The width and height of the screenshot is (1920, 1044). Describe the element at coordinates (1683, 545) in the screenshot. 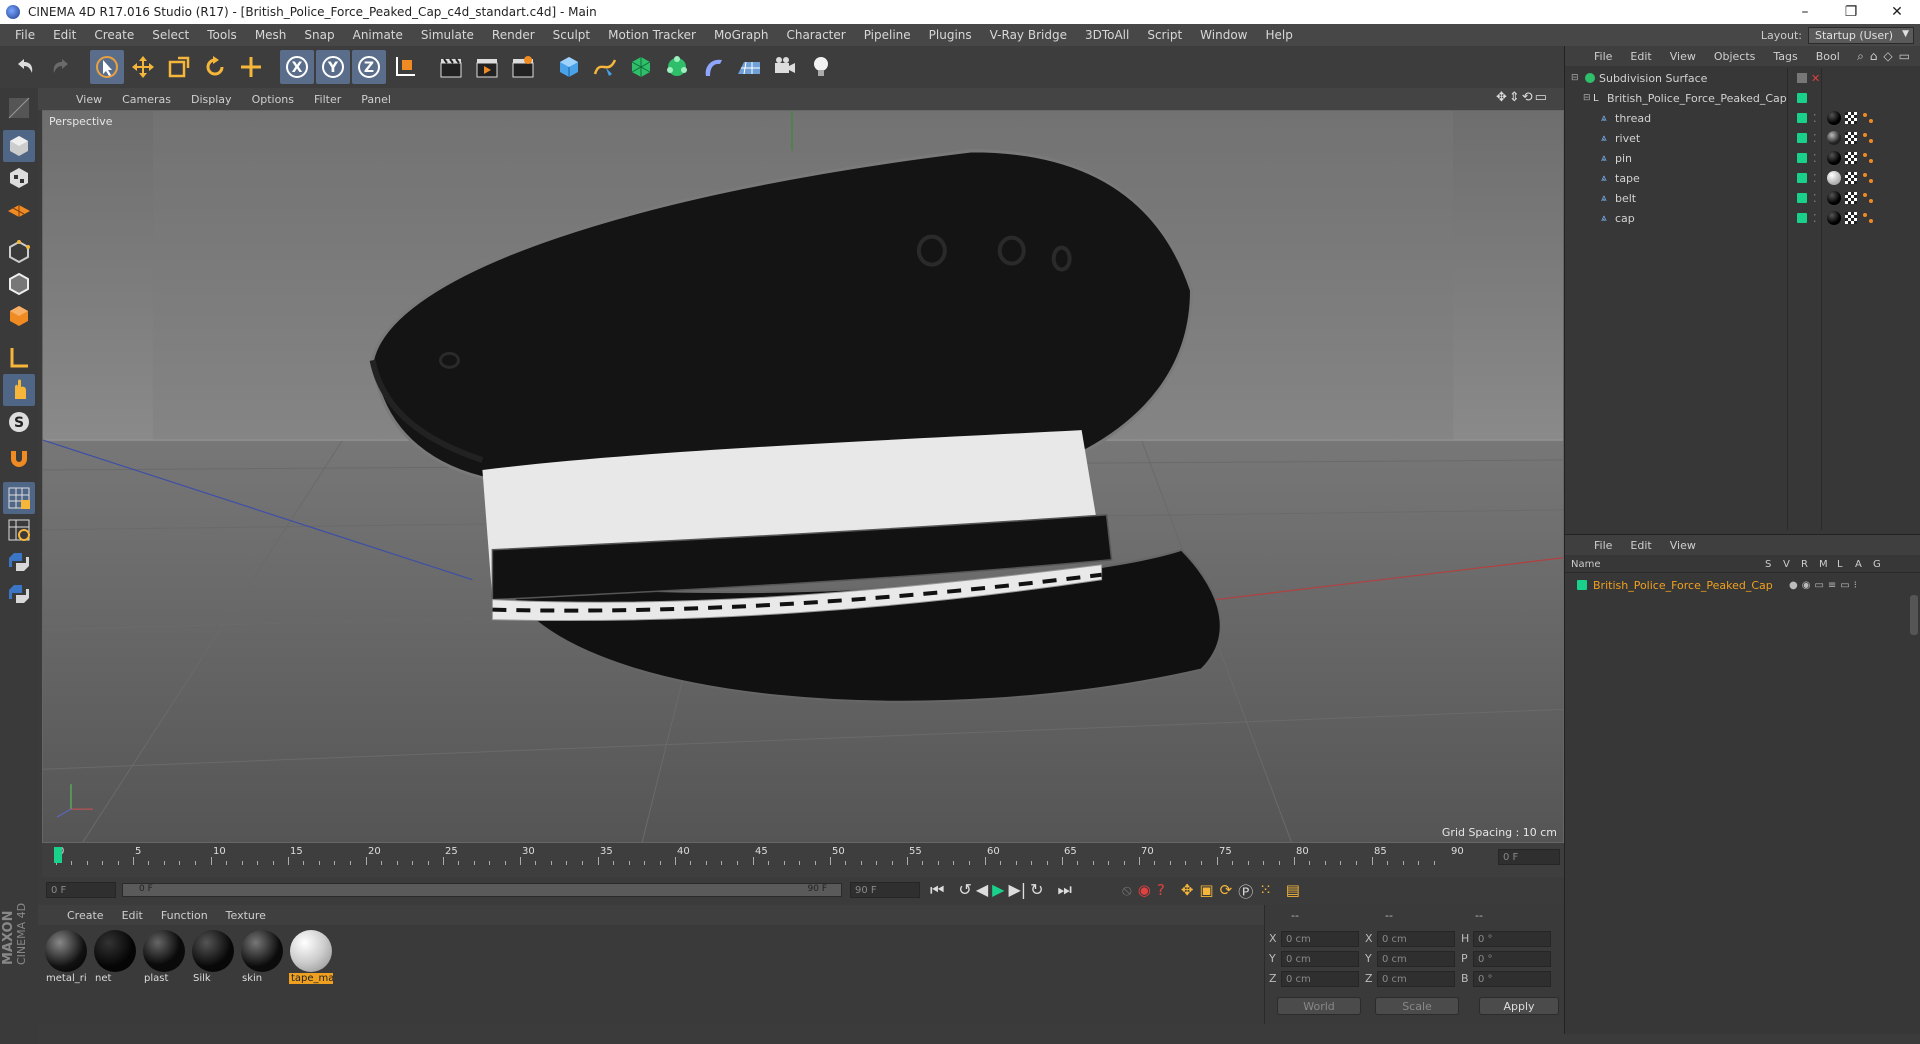

I see `layer-menu-view: View` at that location.